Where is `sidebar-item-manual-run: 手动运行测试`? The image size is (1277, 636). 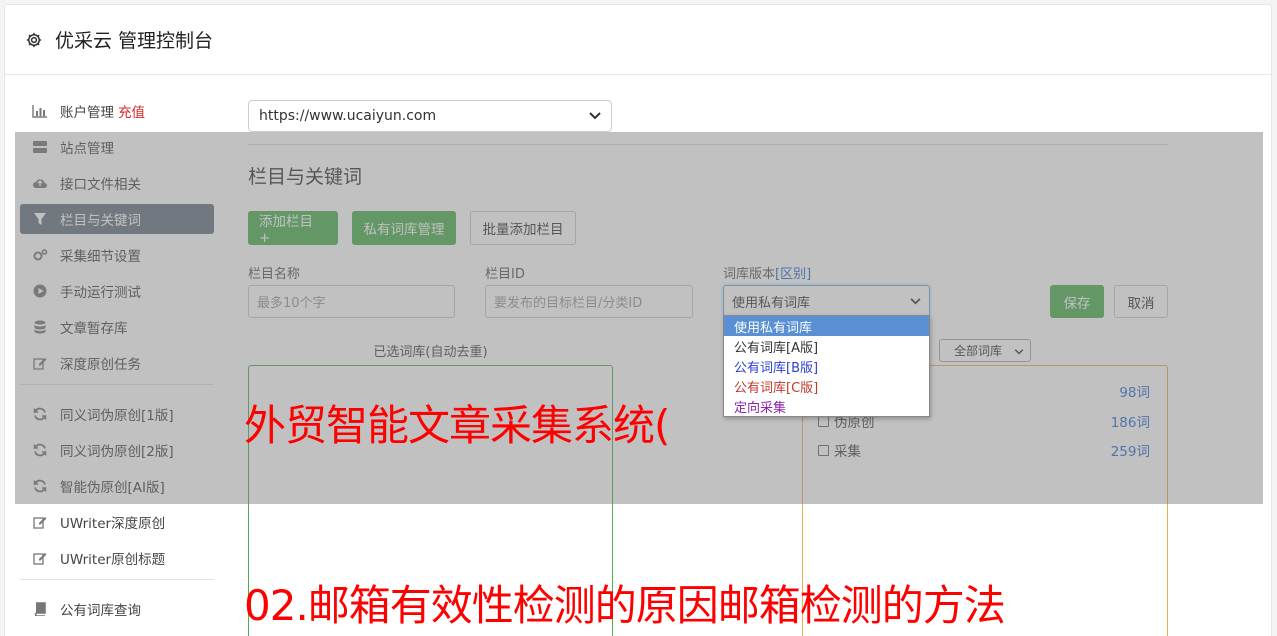
sidebar-item-manual-run: 手动运行测试 is located at coordinates (117, 291).